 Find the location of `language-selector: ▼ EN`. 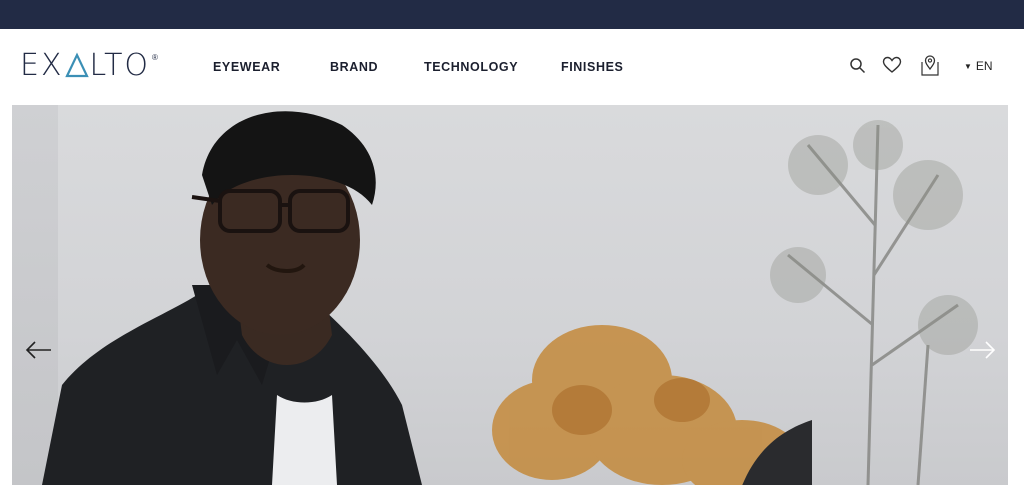

language-selector: ▼ EN is located at coordinates (978, 66).